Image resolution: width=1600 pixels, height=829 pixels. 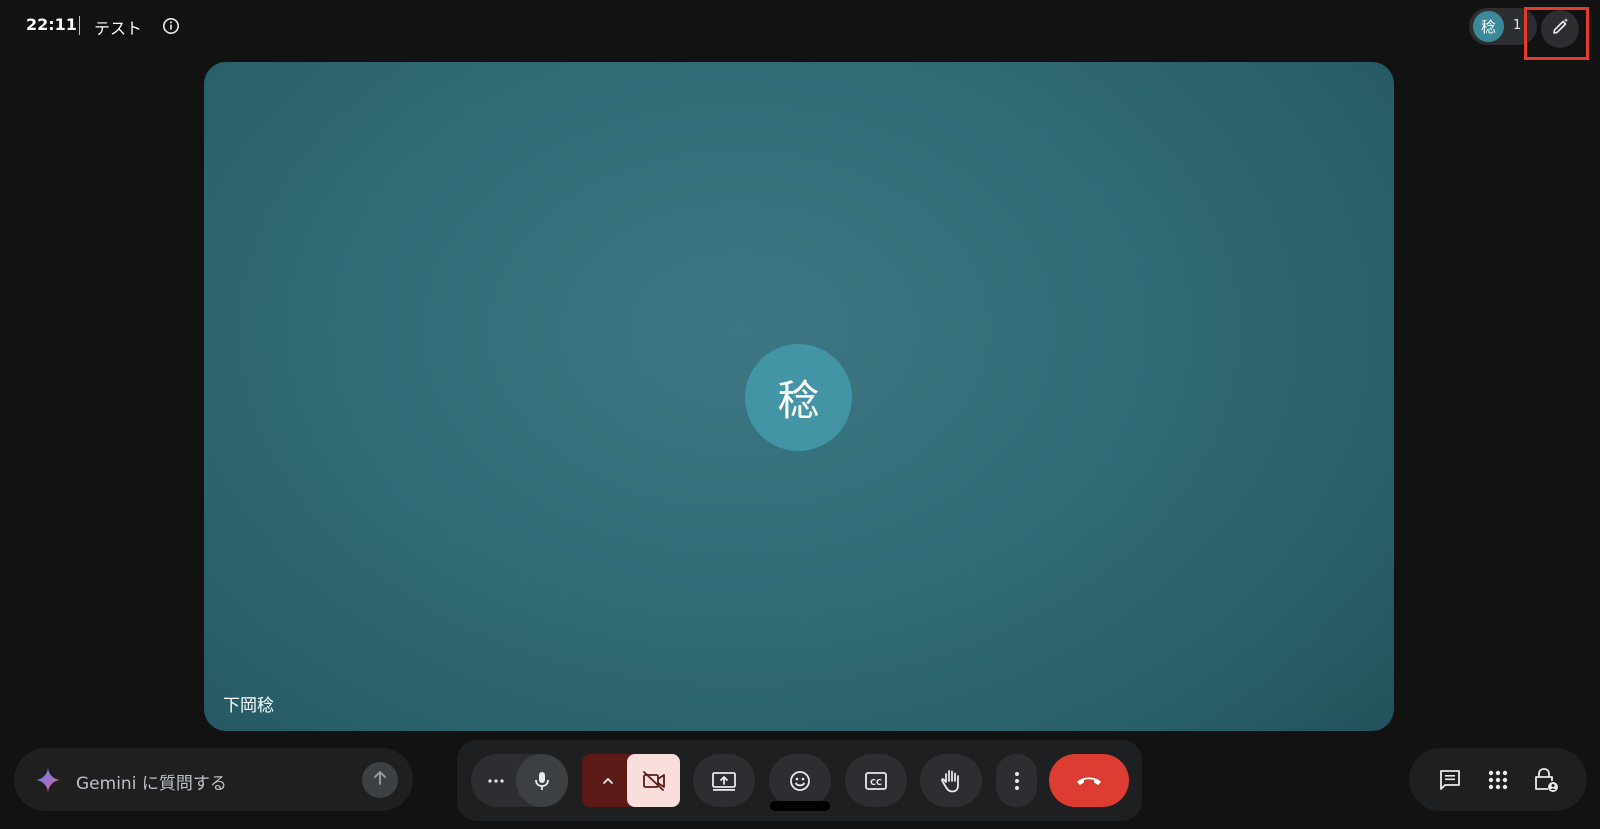 I want to click on present-screen-button, so click(x=724, y=780).